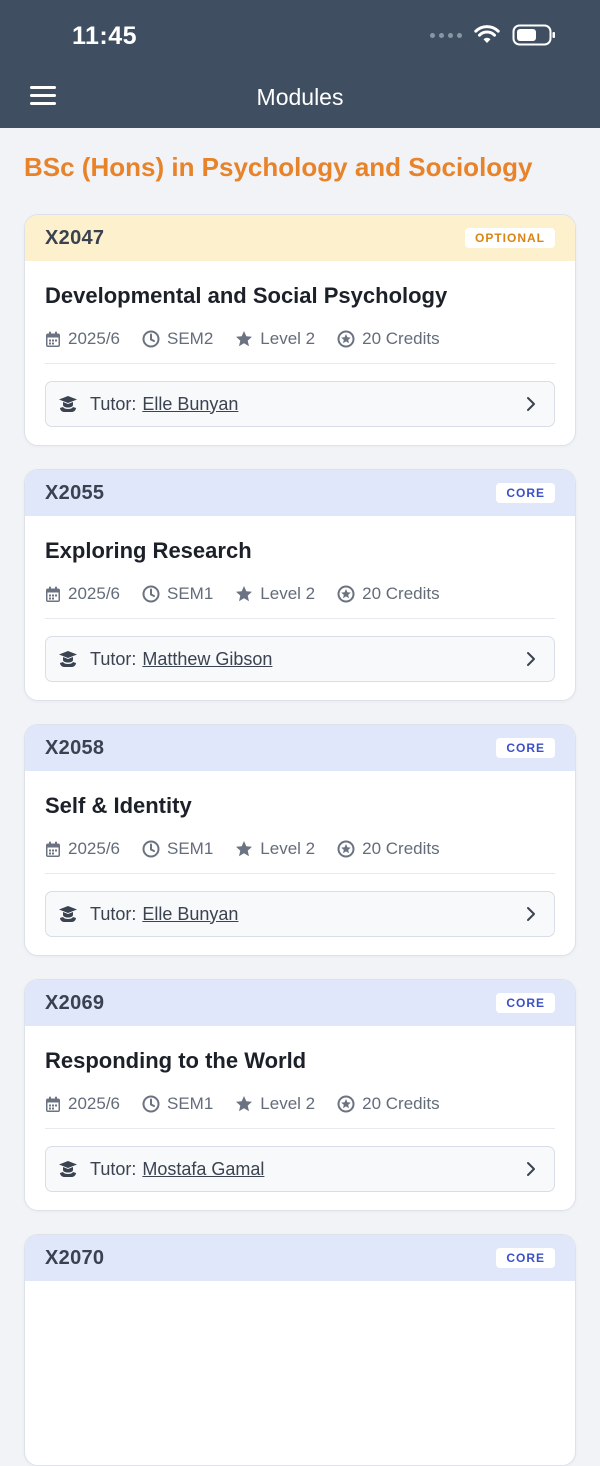 Image resolution: width=600 pixels, height=1466 pixels. I want to click on module-card-header: X2070 CORE, so click(300, 1258).